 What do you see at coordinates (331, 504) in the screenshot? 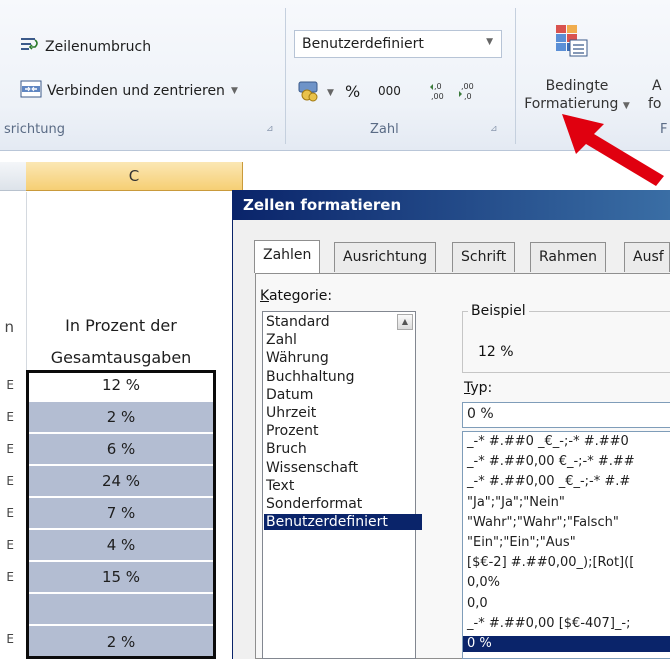
I see `category-item: Sonderformat` at bounding box center [331, 504].